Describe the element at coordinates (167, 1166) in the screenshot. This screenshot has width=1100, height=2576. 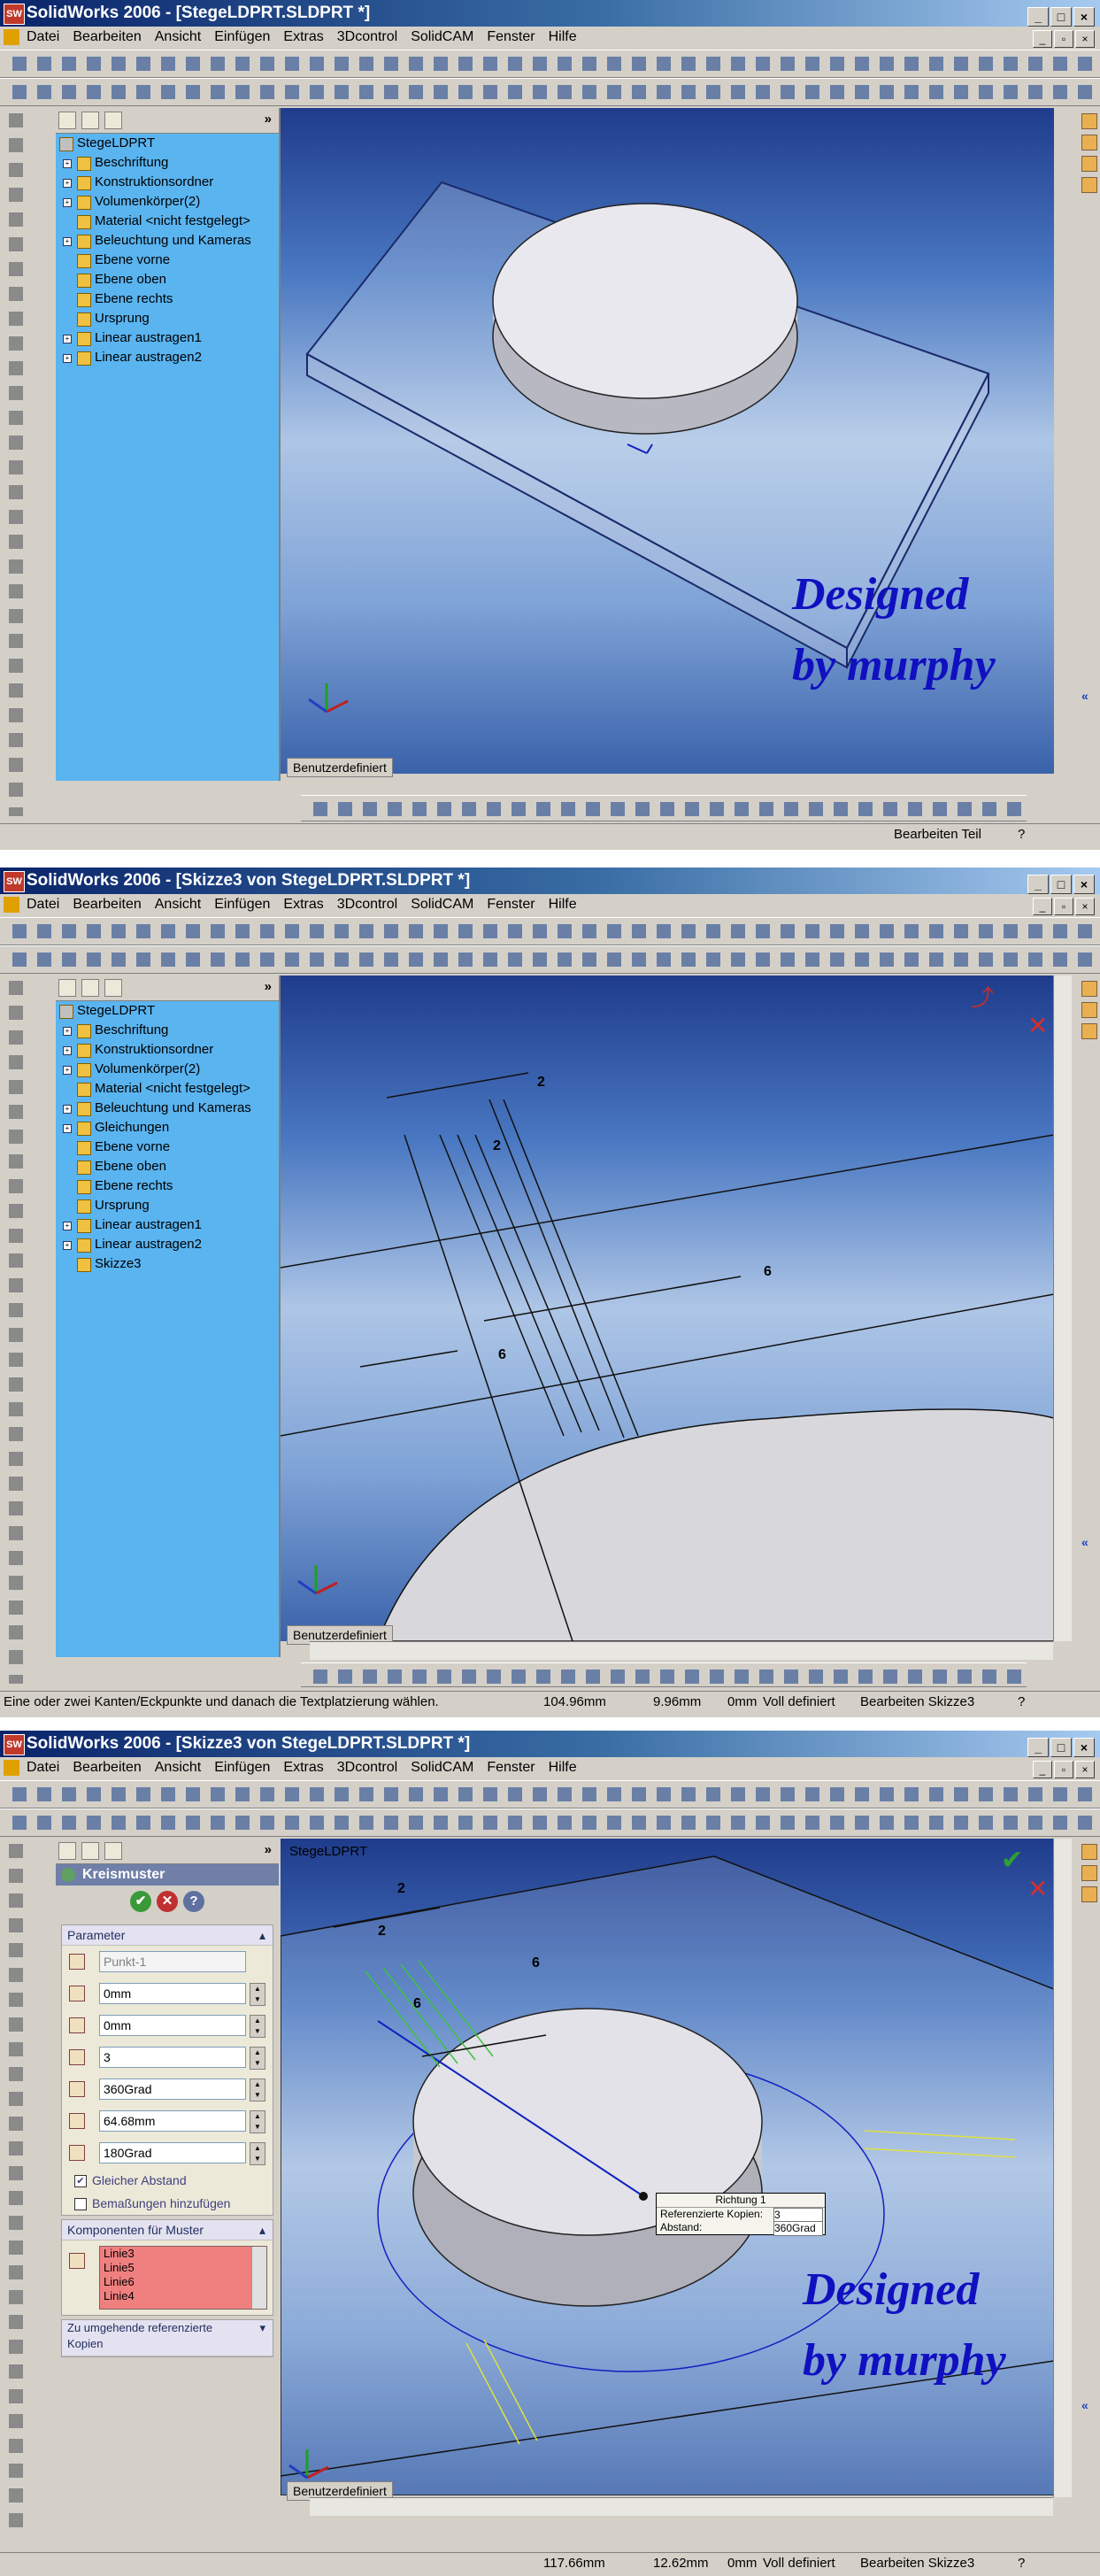
I see `tree-item: Ebene oben` at that location.